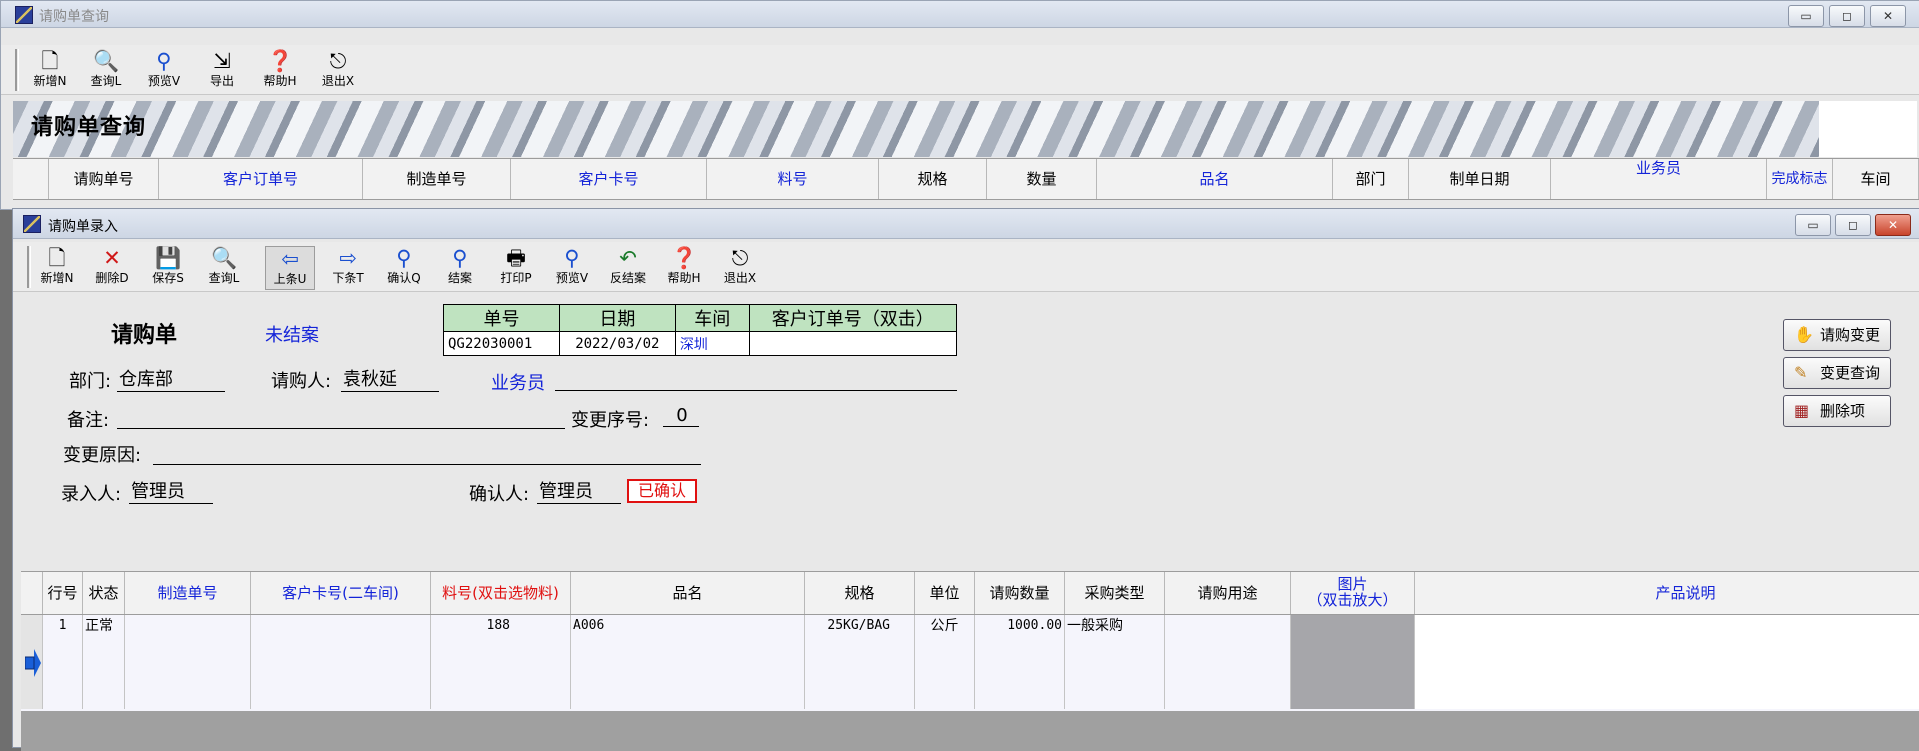 The height and width of the screenshot is (751, 1919). I want to click on entry-user-field: 管理员, so click(171, 490).